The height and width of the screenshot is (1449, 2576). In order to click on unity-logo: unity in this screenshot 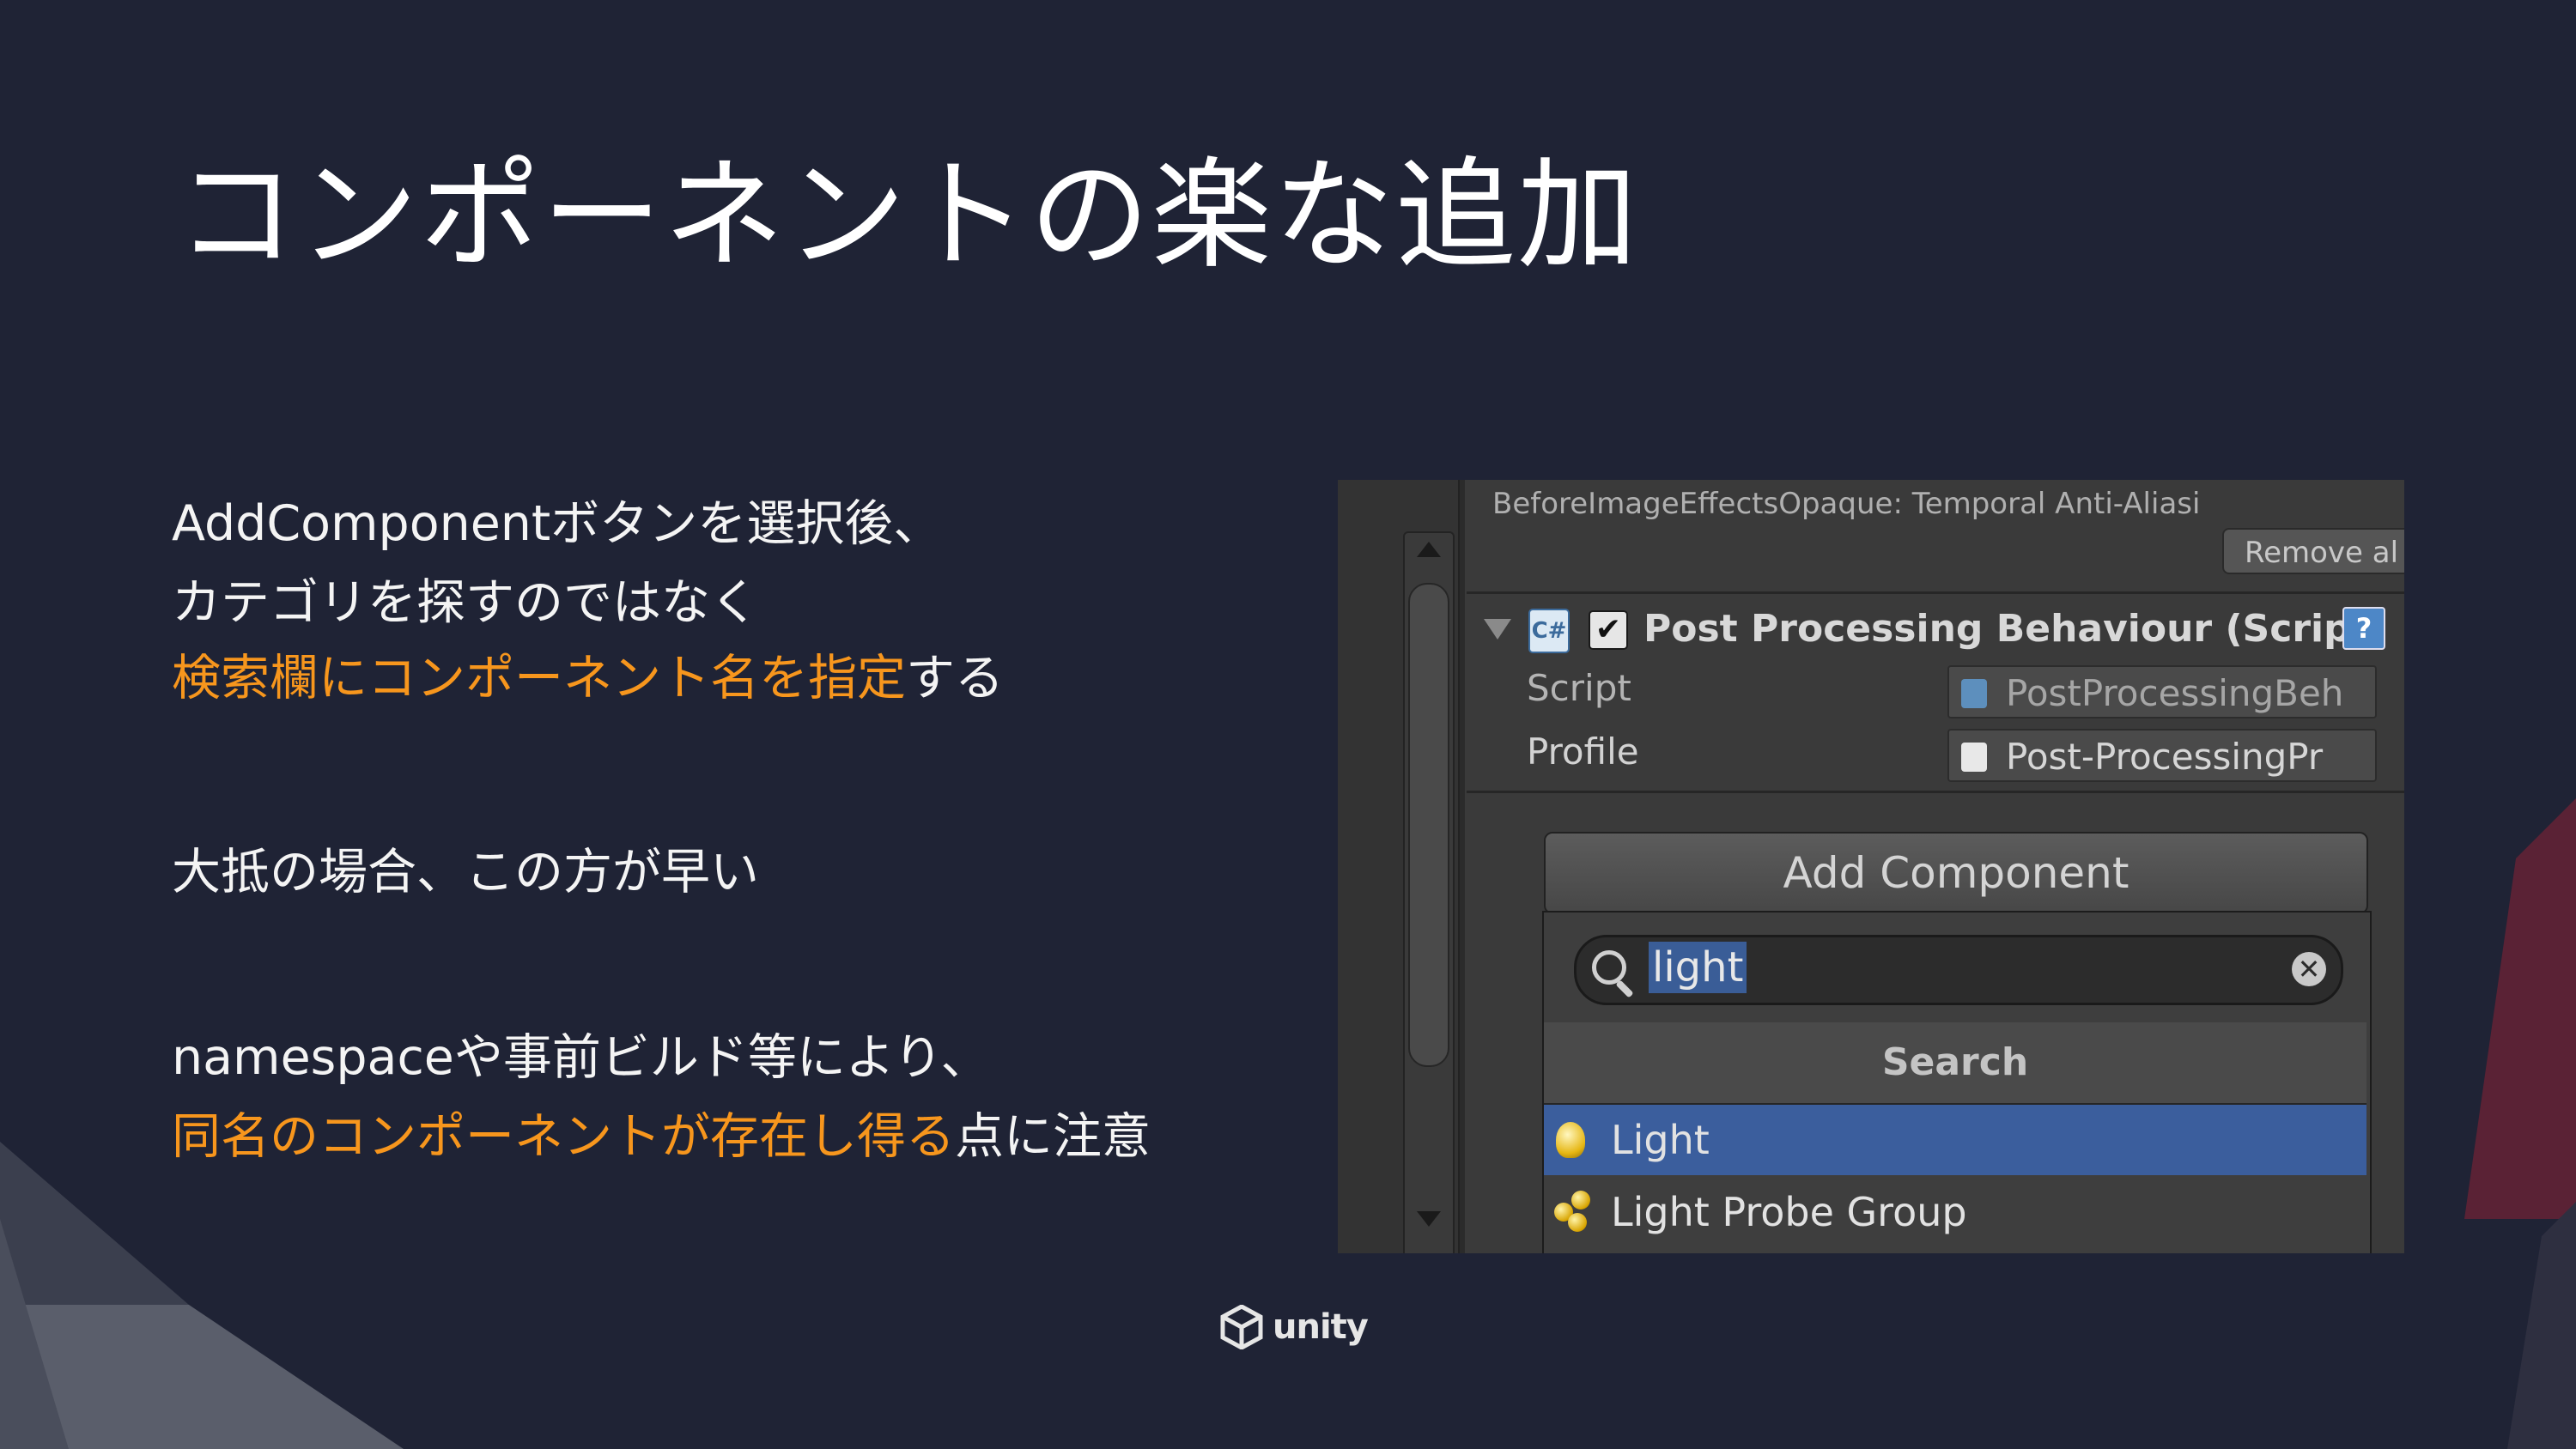, I will do `click(1294, 1327)`.